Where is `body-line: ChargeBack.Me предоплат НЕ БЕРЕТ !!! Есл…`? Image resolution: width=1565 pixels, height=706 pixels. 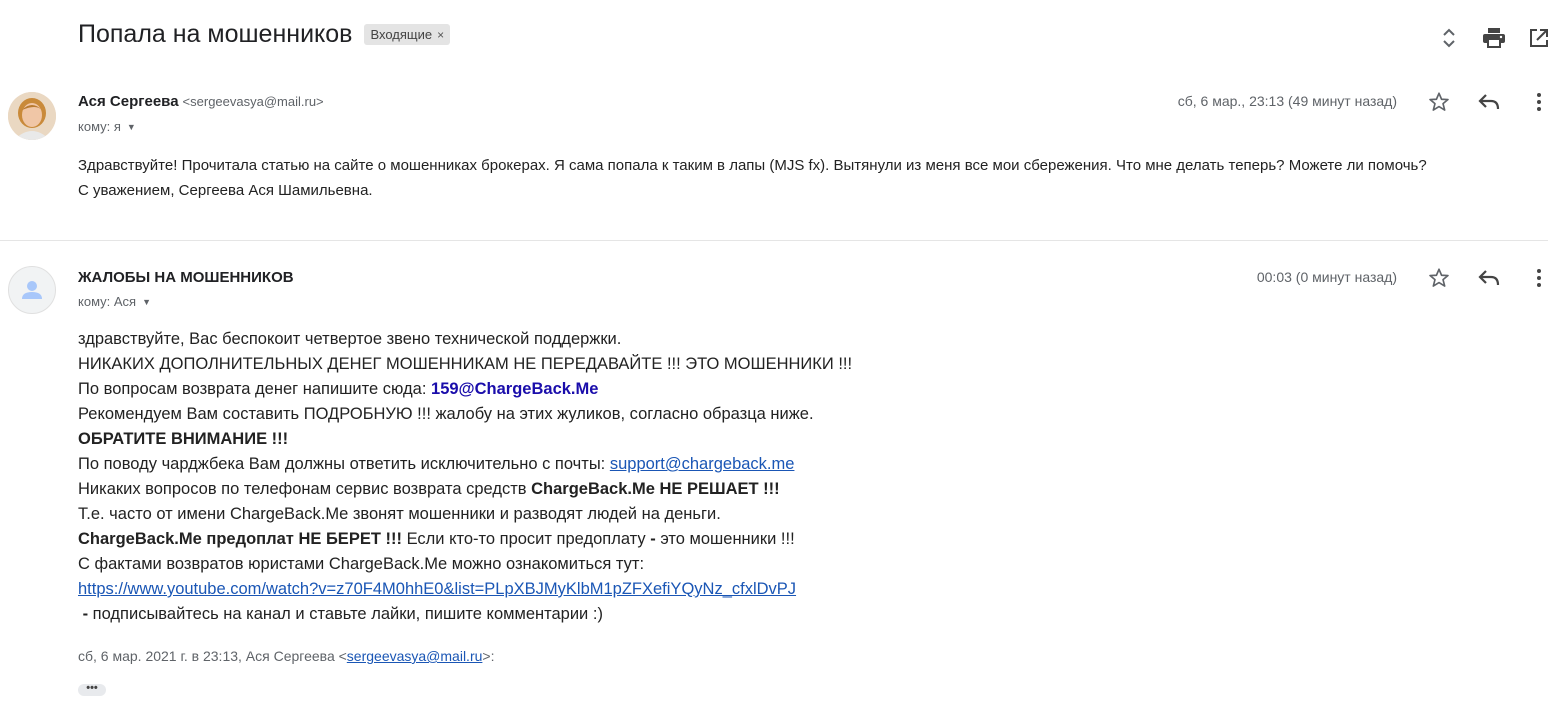 body-line: ChargeBack.Me предоплат НЕ БЕРЕТ !!! Есл… is located at coordinates (465, 539).